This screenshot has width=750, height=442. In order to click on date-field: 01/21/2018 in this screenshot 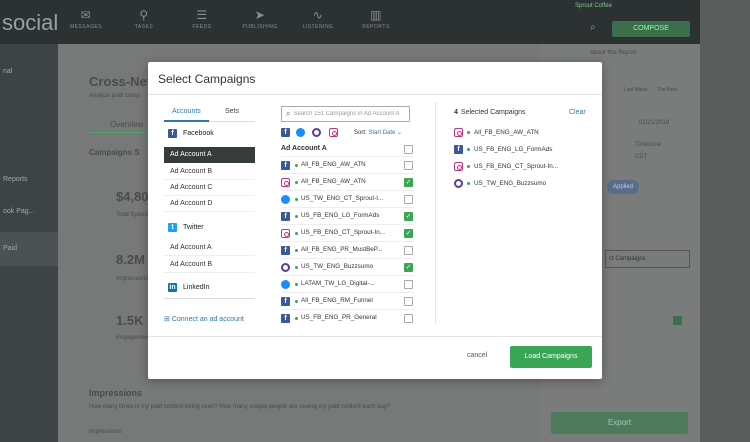, I will do `click(654, 123)`.